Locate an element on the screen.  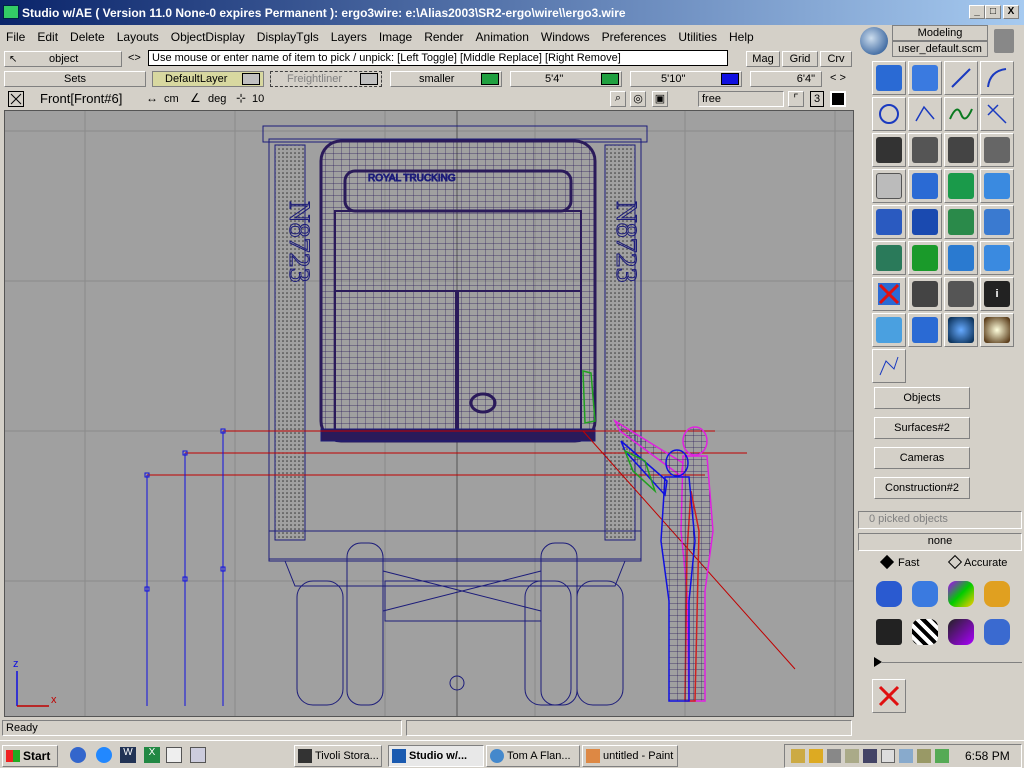
quicklaunch-ie-icon is located at coordinates (104, 755).